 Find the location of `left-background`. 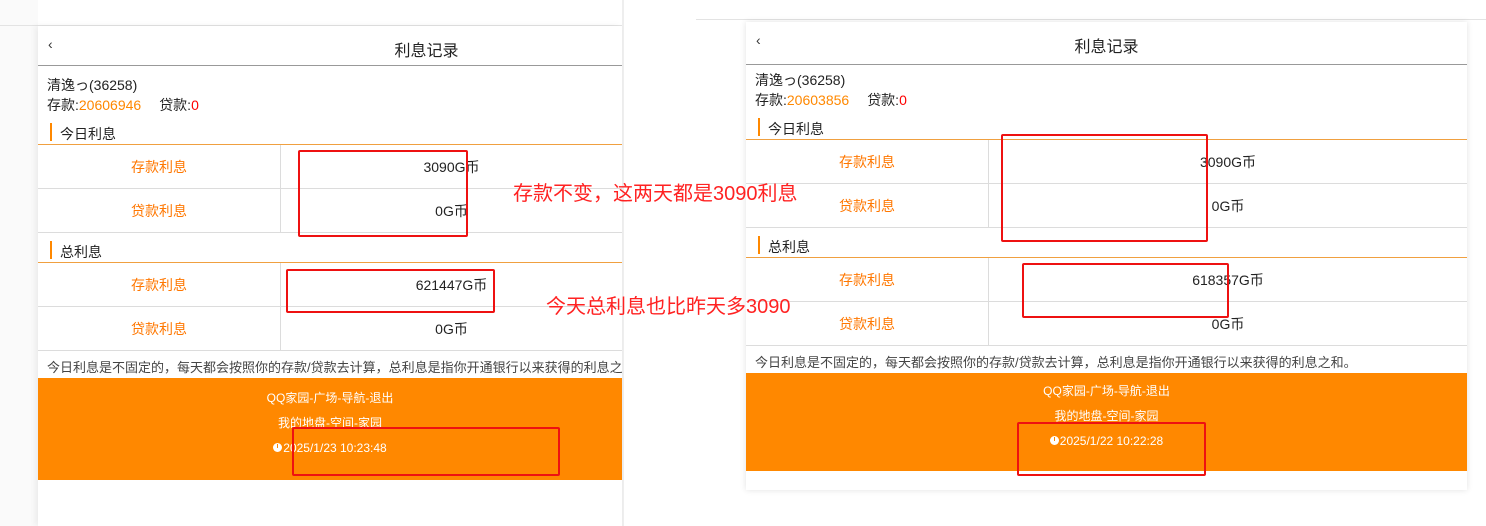

left-background is located at coordinates (19, 263).